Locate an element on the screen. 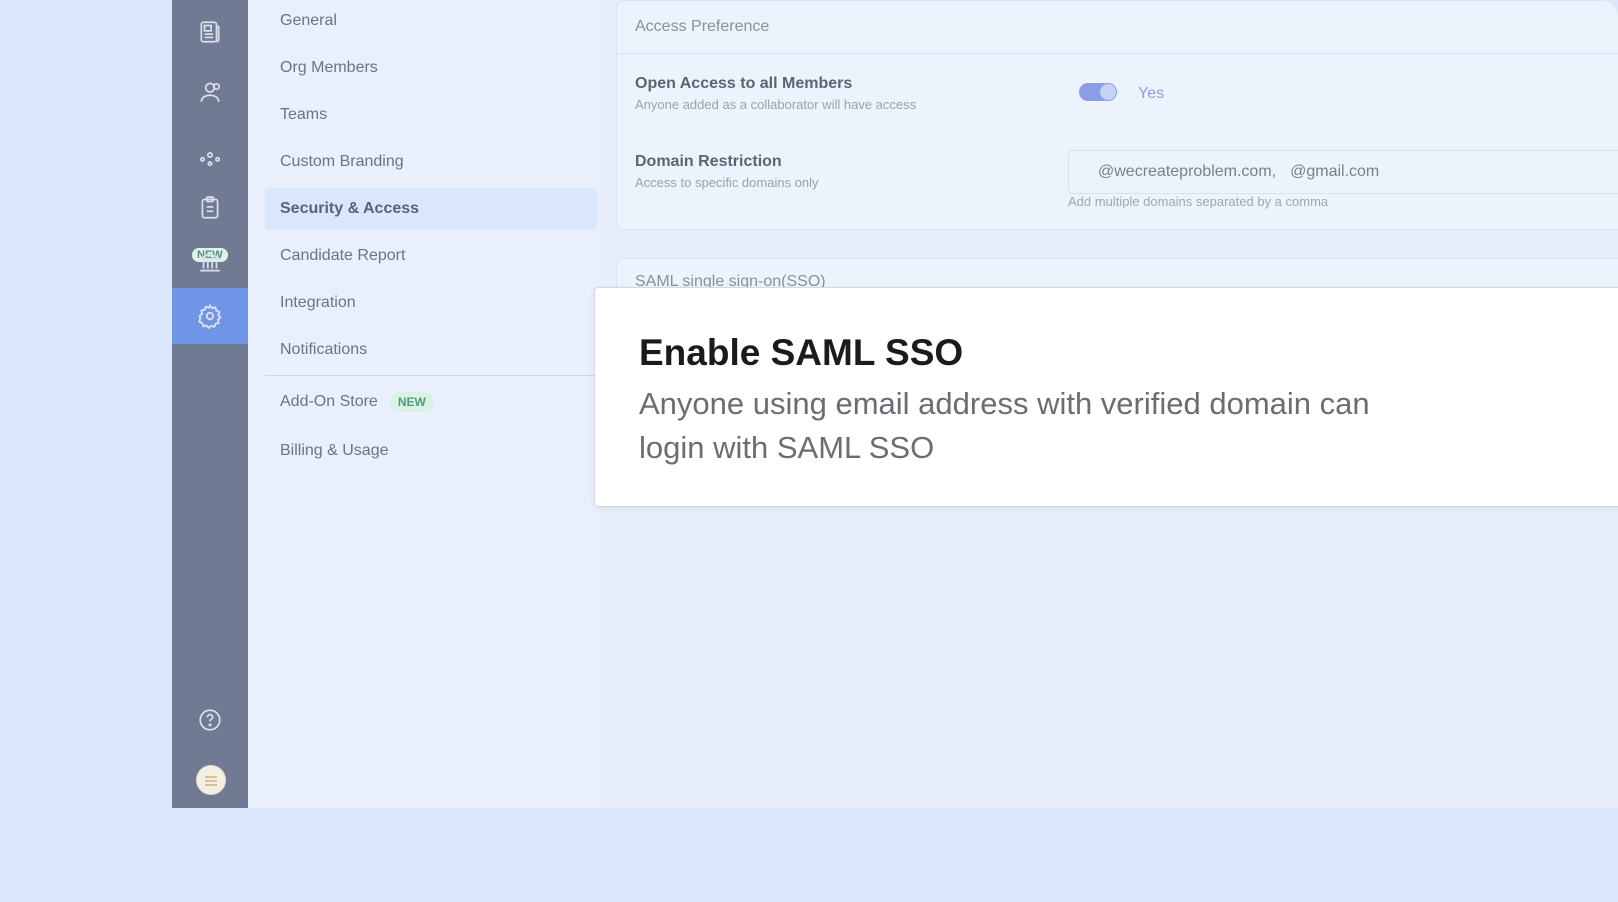 The width and height of the screenshot is (1618, 902). rail-item-organization is located at coordinates (210, 262).